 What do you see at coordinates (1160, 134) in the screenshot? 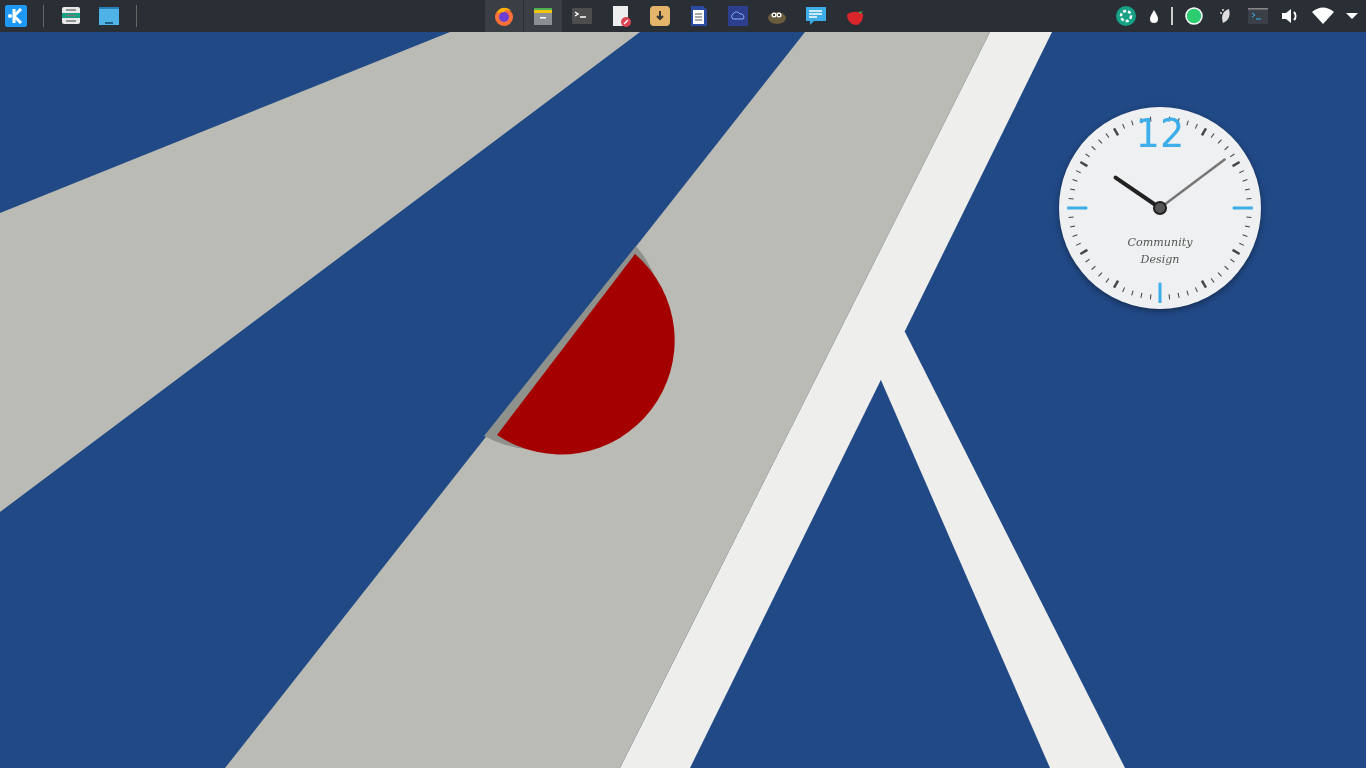
I see `clock-numeral: 12` at bounding box center [1160, 134].